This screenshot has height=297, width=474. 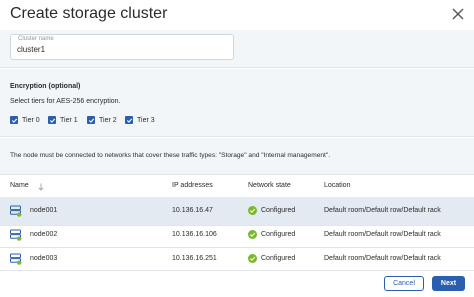 What do you see at coordinates (237, 15) in the screenshot?
I see `dialog-header: Create storage cluster` at bounding box center [237, 15].